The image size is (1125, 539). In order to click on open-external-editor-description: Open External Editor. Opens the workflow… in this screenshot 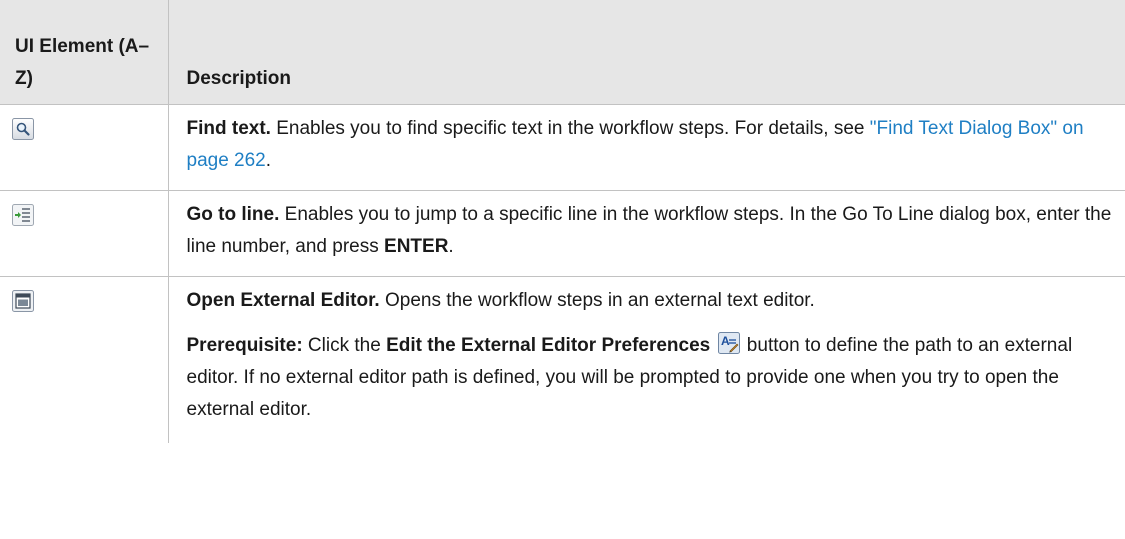, I will do `click(651, 301)`.